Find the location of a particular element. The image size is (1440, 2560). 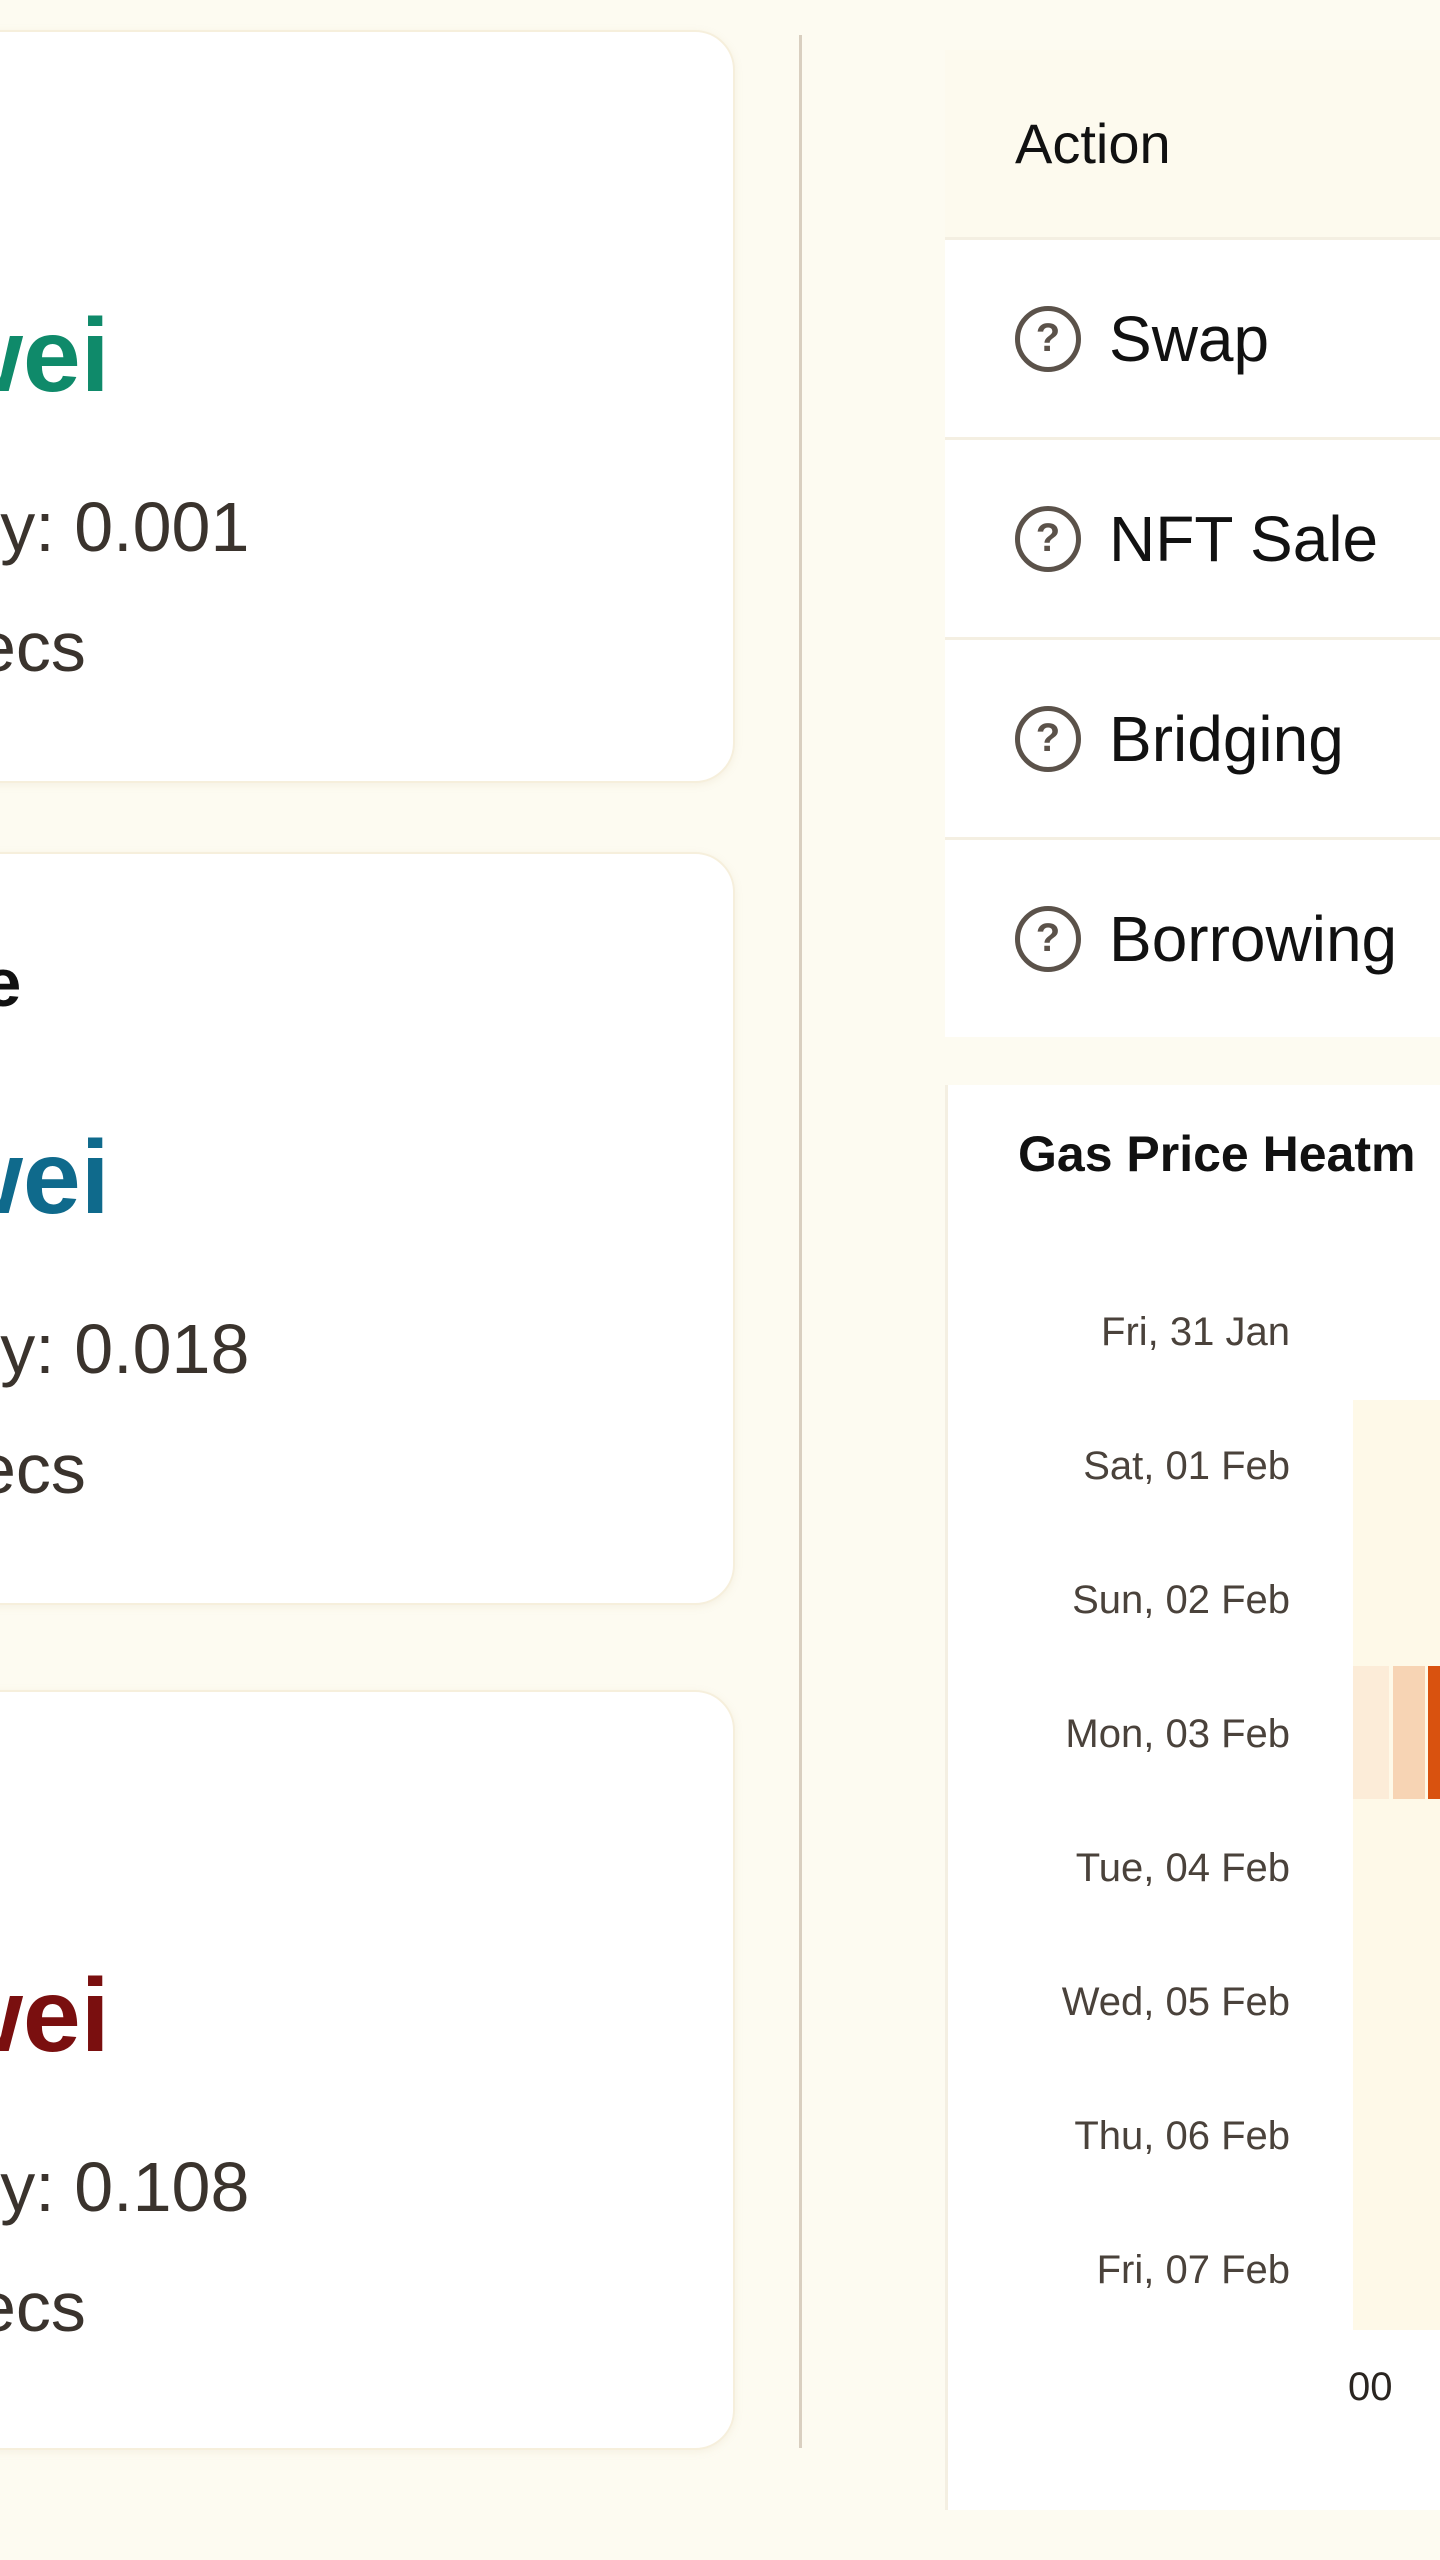

table-row: ? Borrowing is located at coordinates (1192, 937).